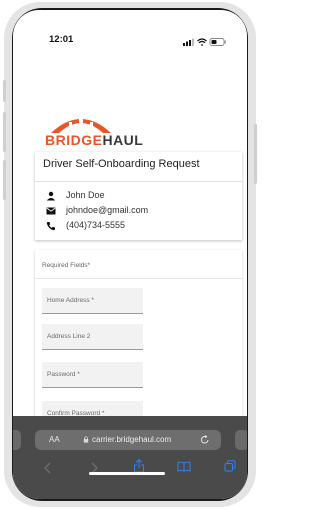 This screenshot has height=509, width=320. I want to click on status-icons, so click(205, 43).